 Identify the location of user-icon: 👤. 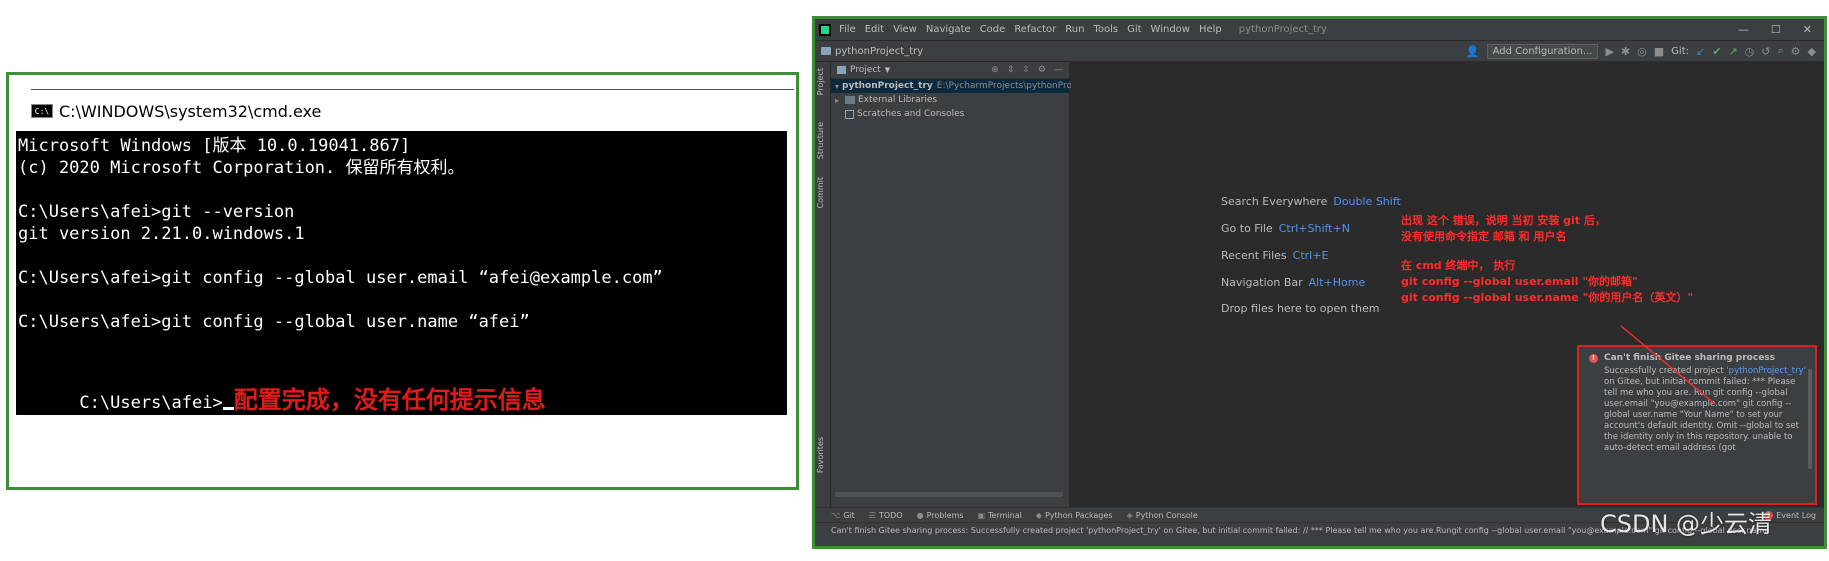
(1473, 51).